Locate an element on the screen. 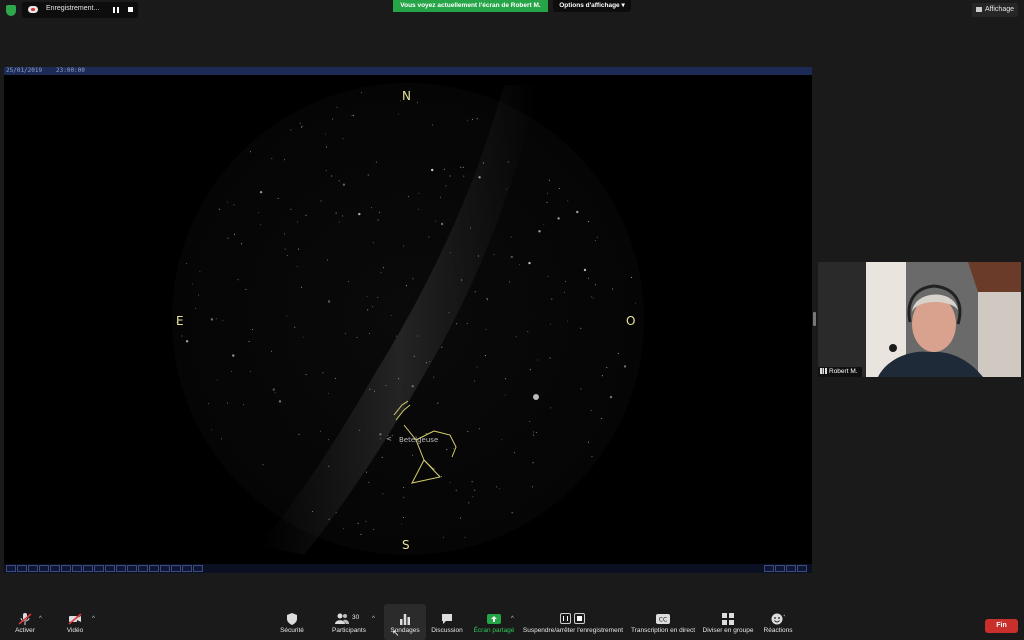 This screenshot has height=640, width=1024. view-options-button: Options d'affichage ▾ is located at coordinates (592, 6).